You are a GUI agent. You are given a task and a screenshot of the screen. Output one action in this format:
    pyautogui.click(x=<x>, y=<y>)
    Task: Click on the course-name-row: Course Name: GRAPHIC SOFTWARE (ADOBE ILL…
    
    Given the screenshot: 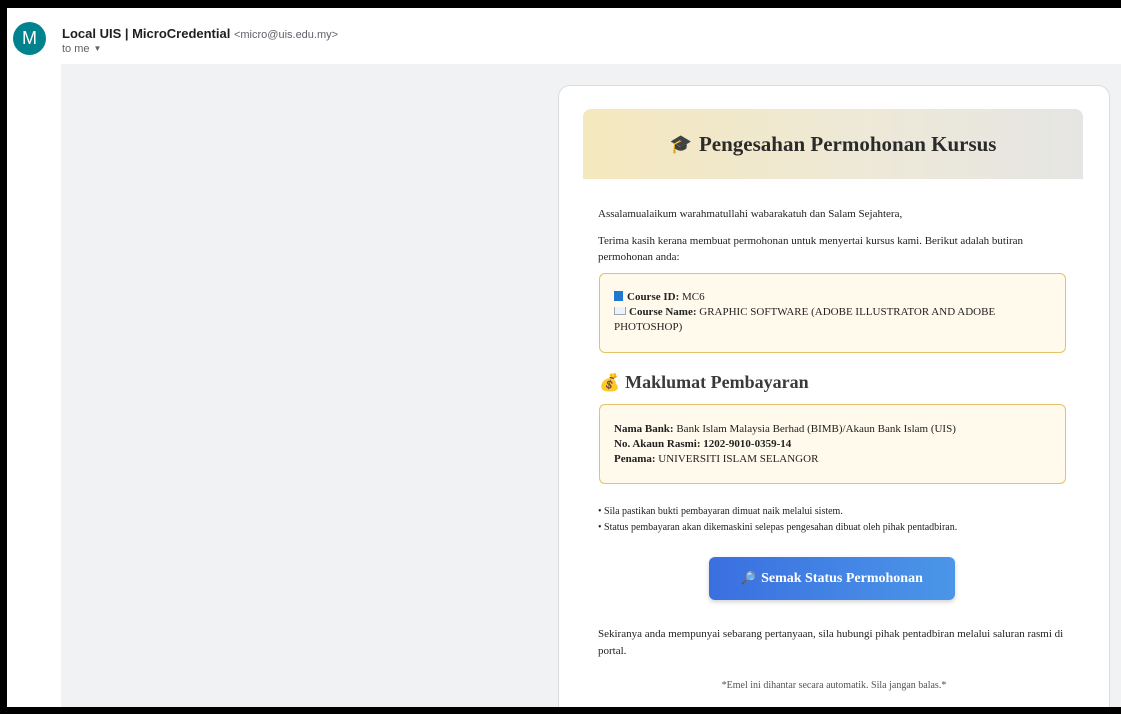 What is the action you would take?
    pyautogui.click(x=832, y=320)
    